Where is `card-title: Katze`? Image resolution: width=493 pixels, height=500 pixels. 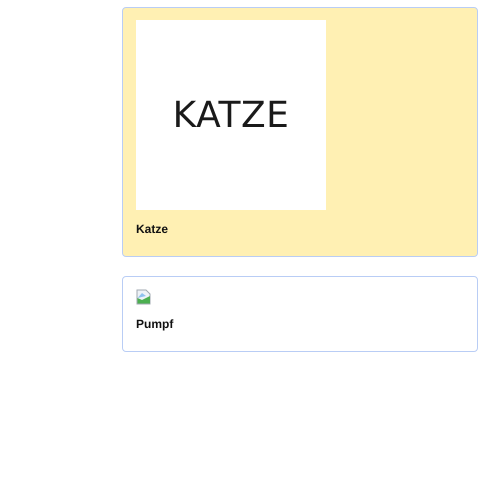 card-title: Katze is located at coordinates (152, 229).